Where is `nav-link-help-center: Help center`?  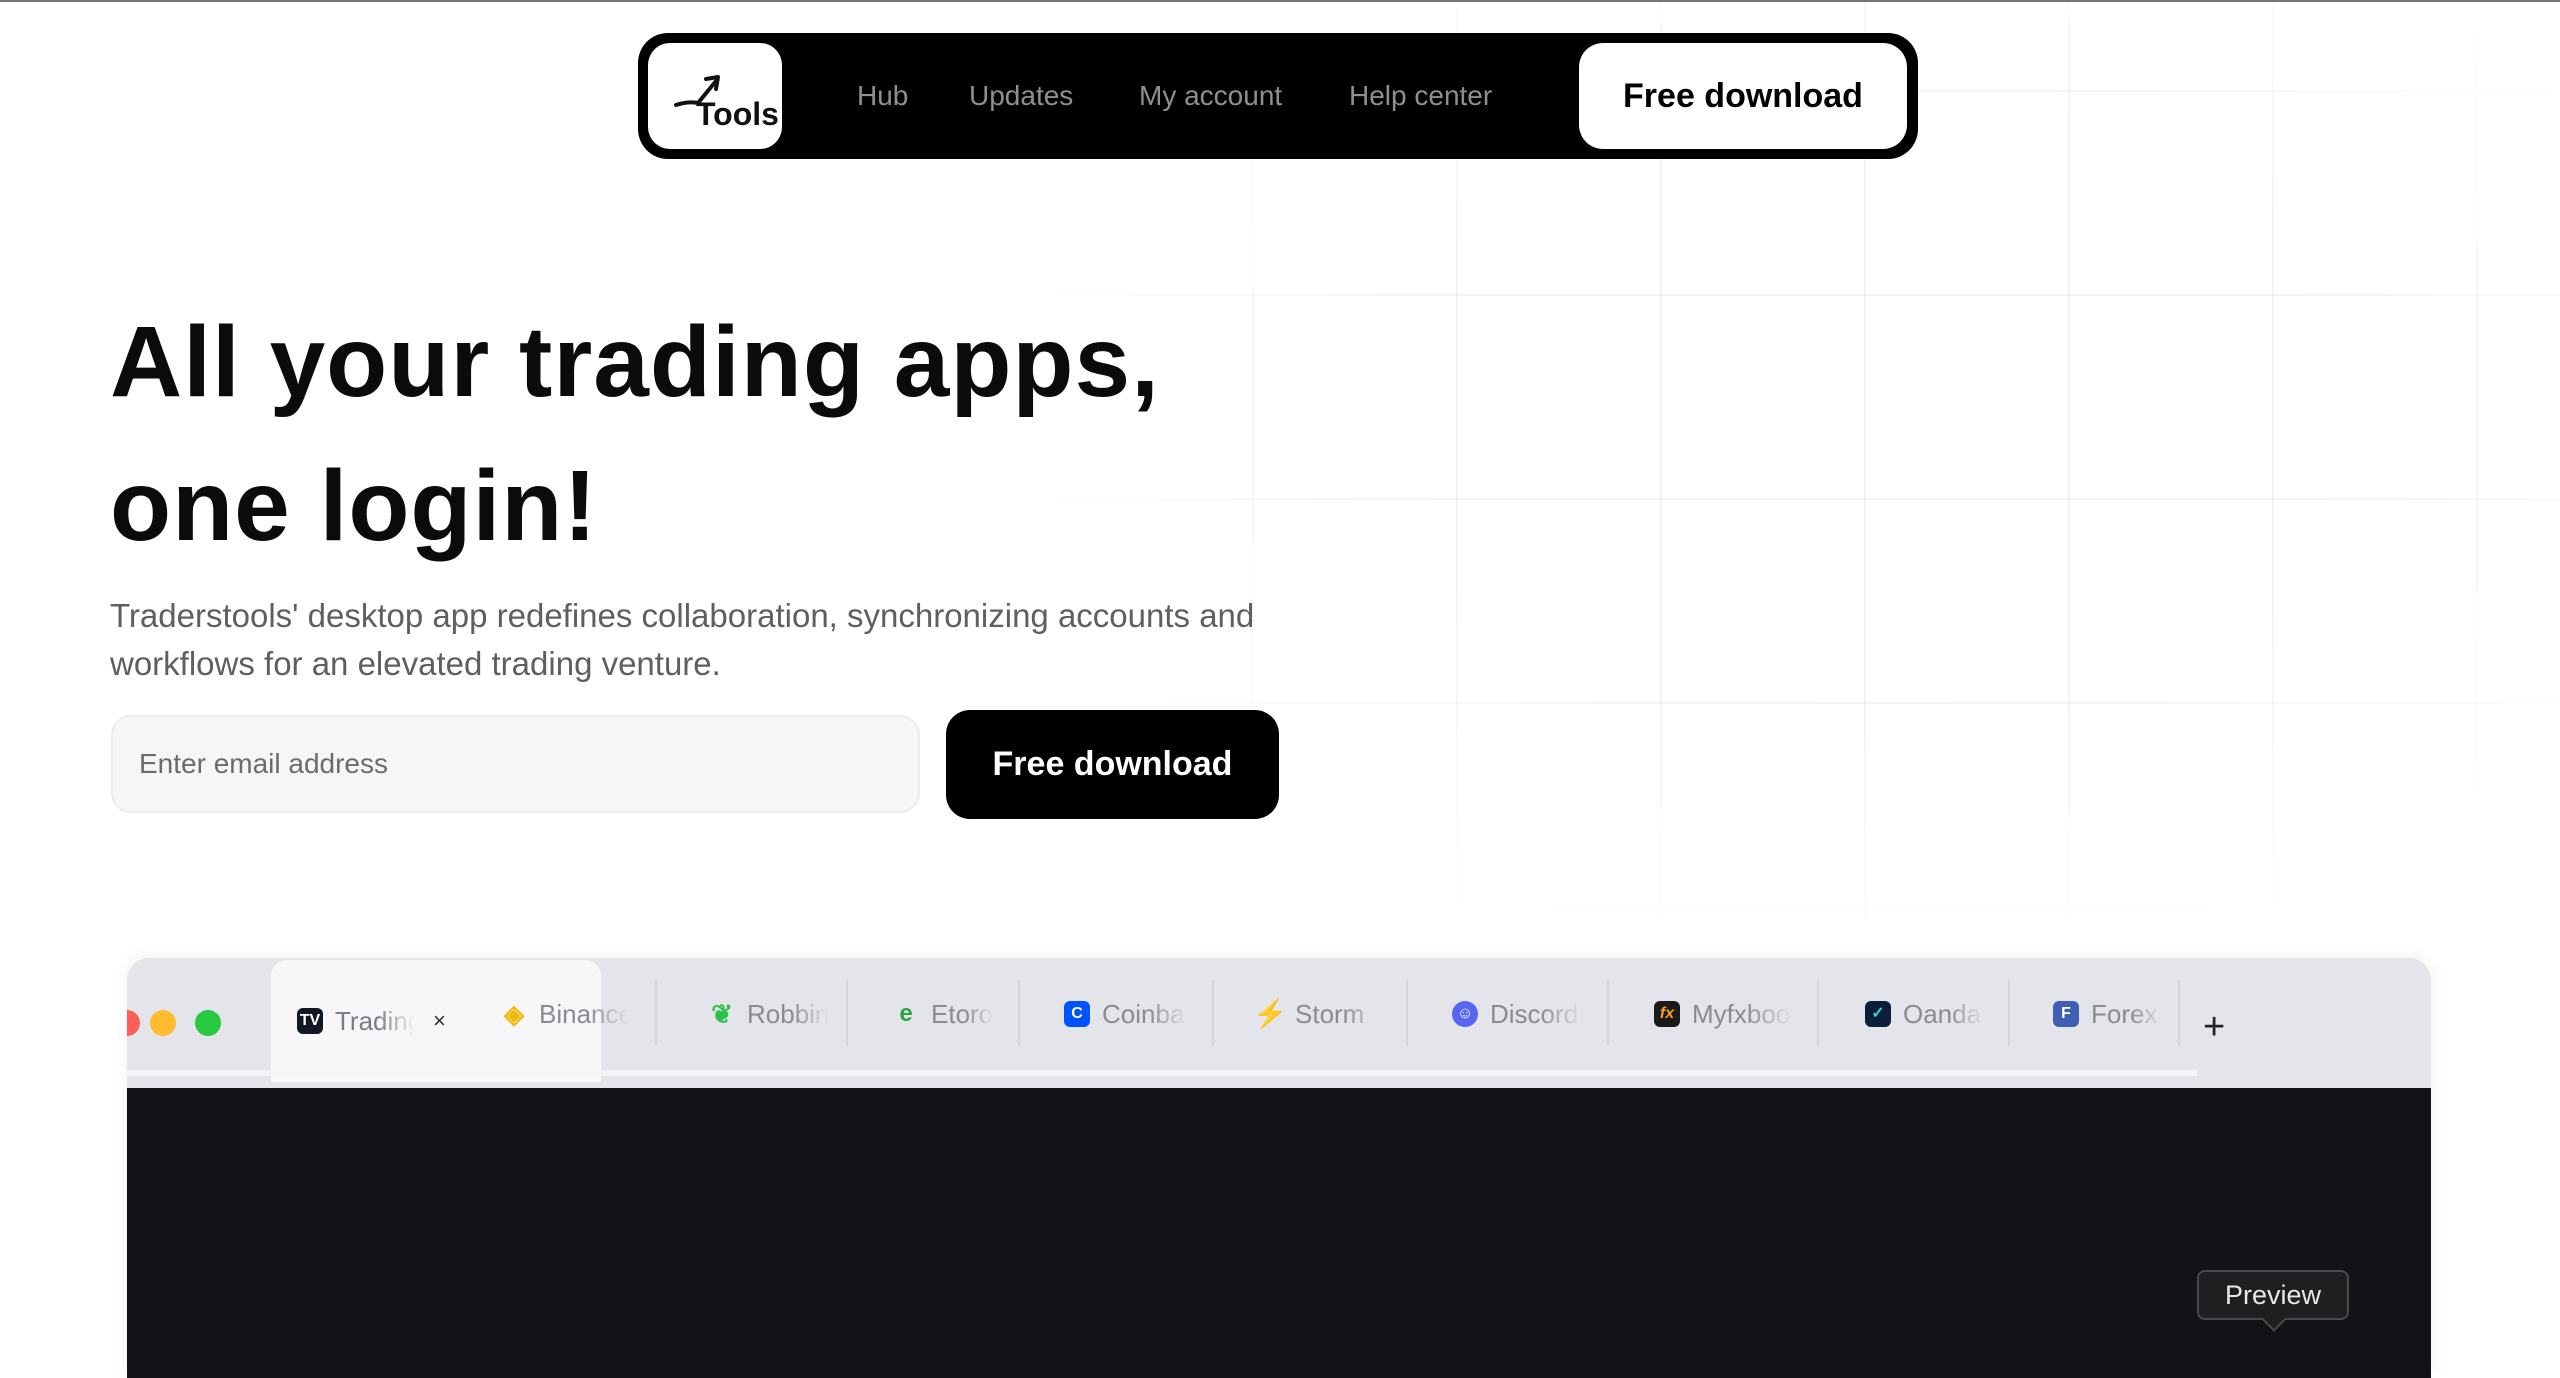 nav-link-help-center: Help center is located at coordinates (1420, 96).